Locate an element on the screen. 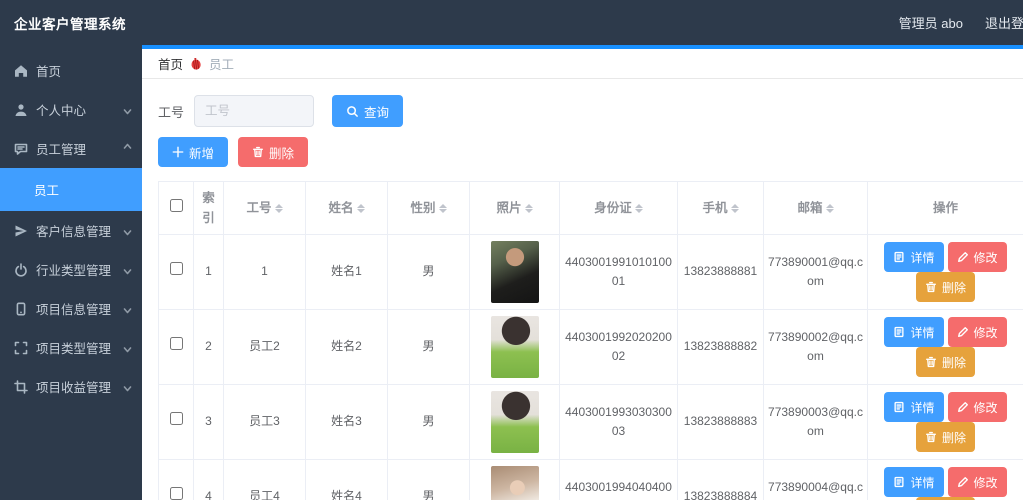  pencil-icon is located at coordinates (962, 482).